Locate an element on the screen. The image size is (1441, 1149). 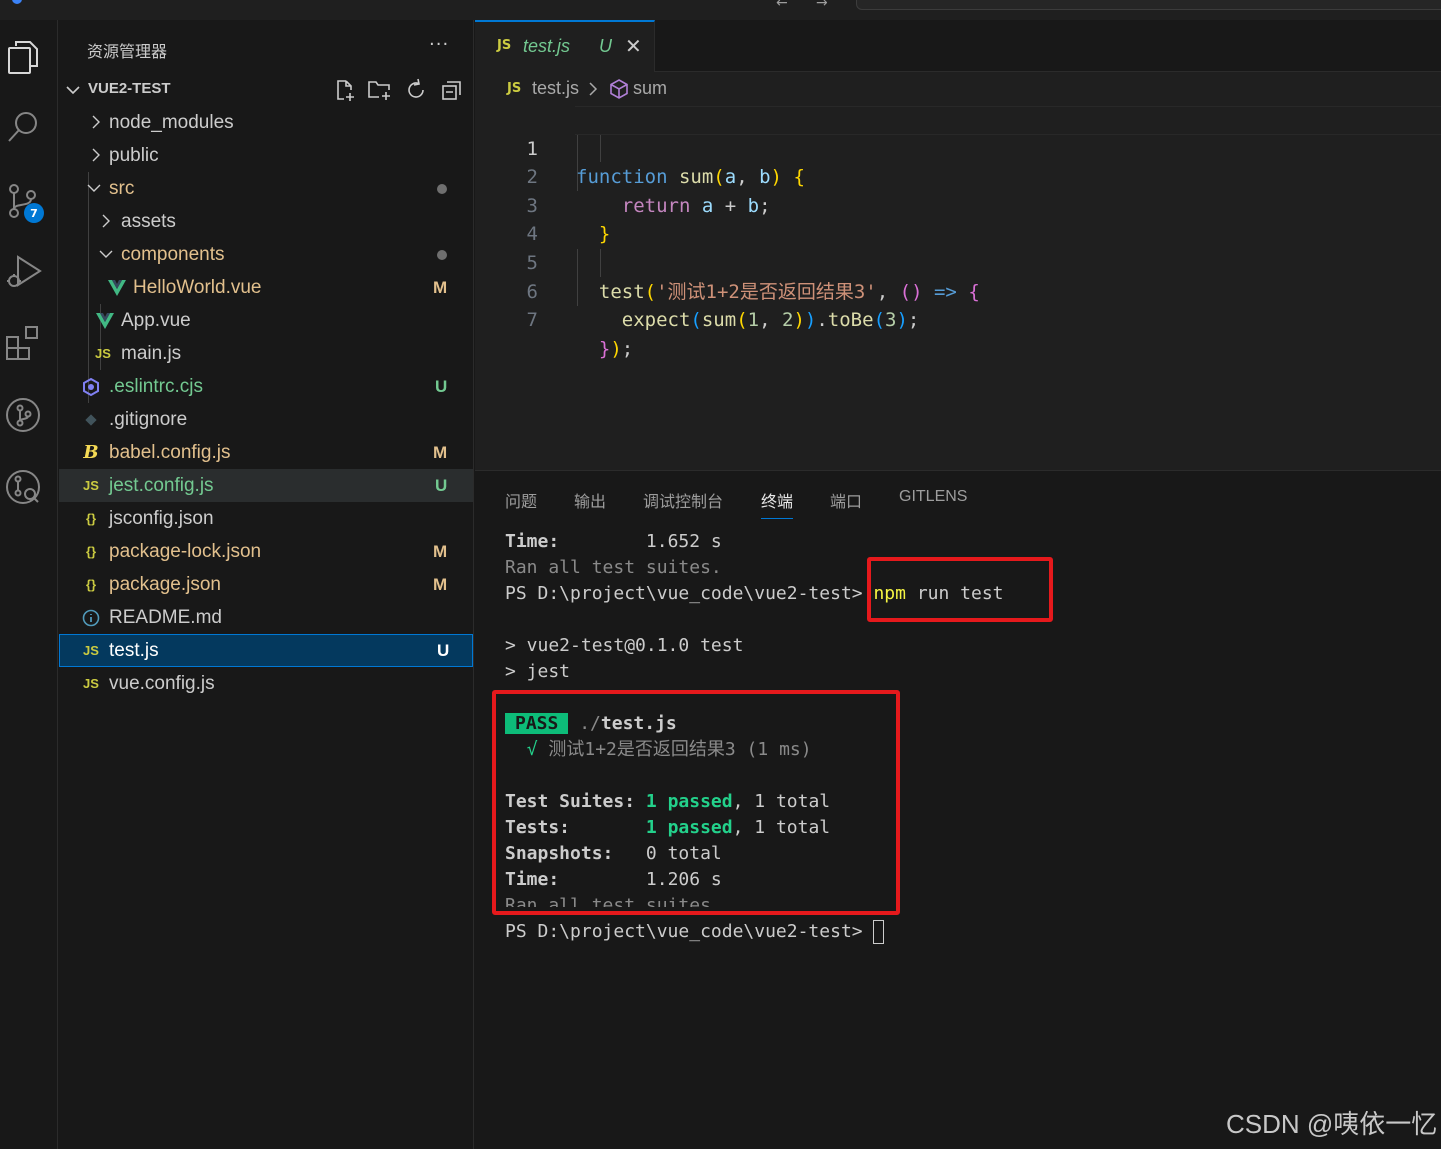
tab-gitlens: GITLENS is located at coordinates (933, 497).